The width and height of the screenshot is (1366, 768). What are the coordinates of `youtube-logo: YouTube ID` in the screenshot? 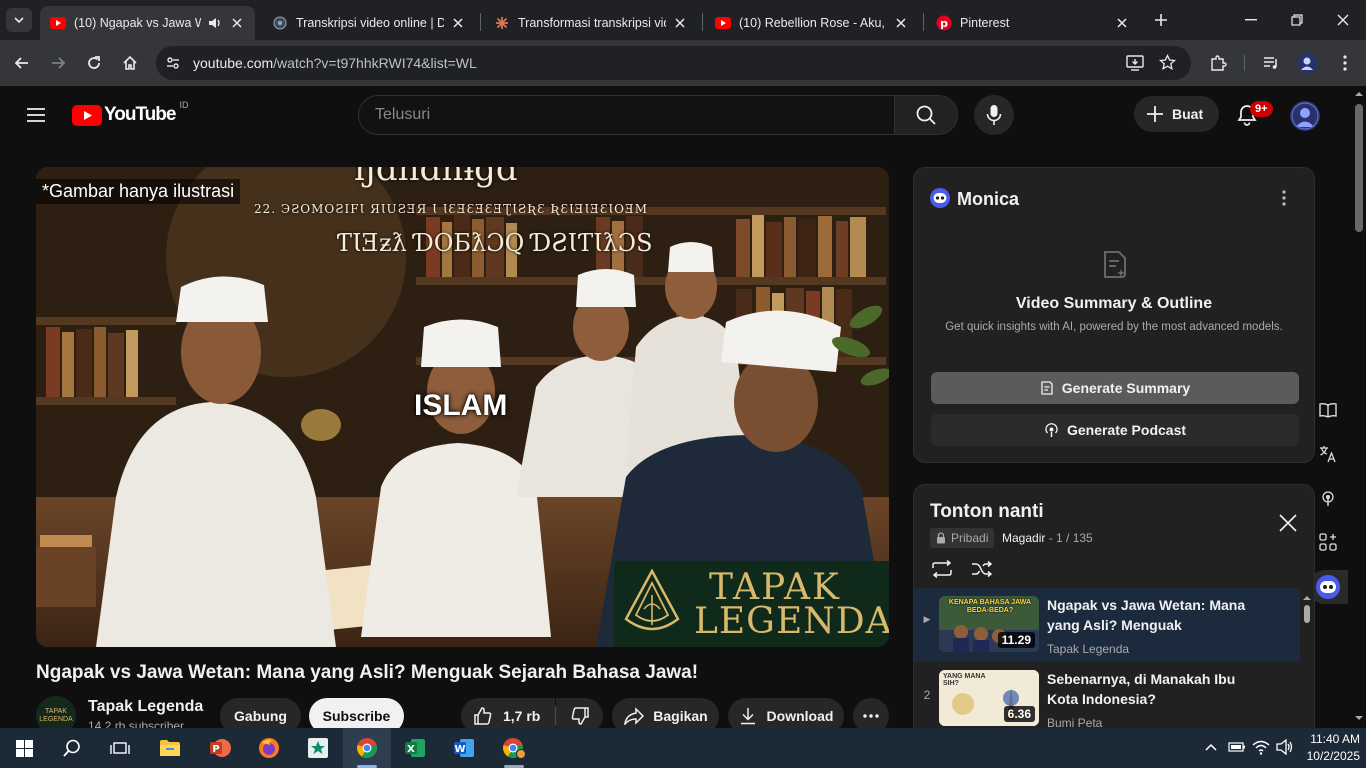 It's located at (130, 113).